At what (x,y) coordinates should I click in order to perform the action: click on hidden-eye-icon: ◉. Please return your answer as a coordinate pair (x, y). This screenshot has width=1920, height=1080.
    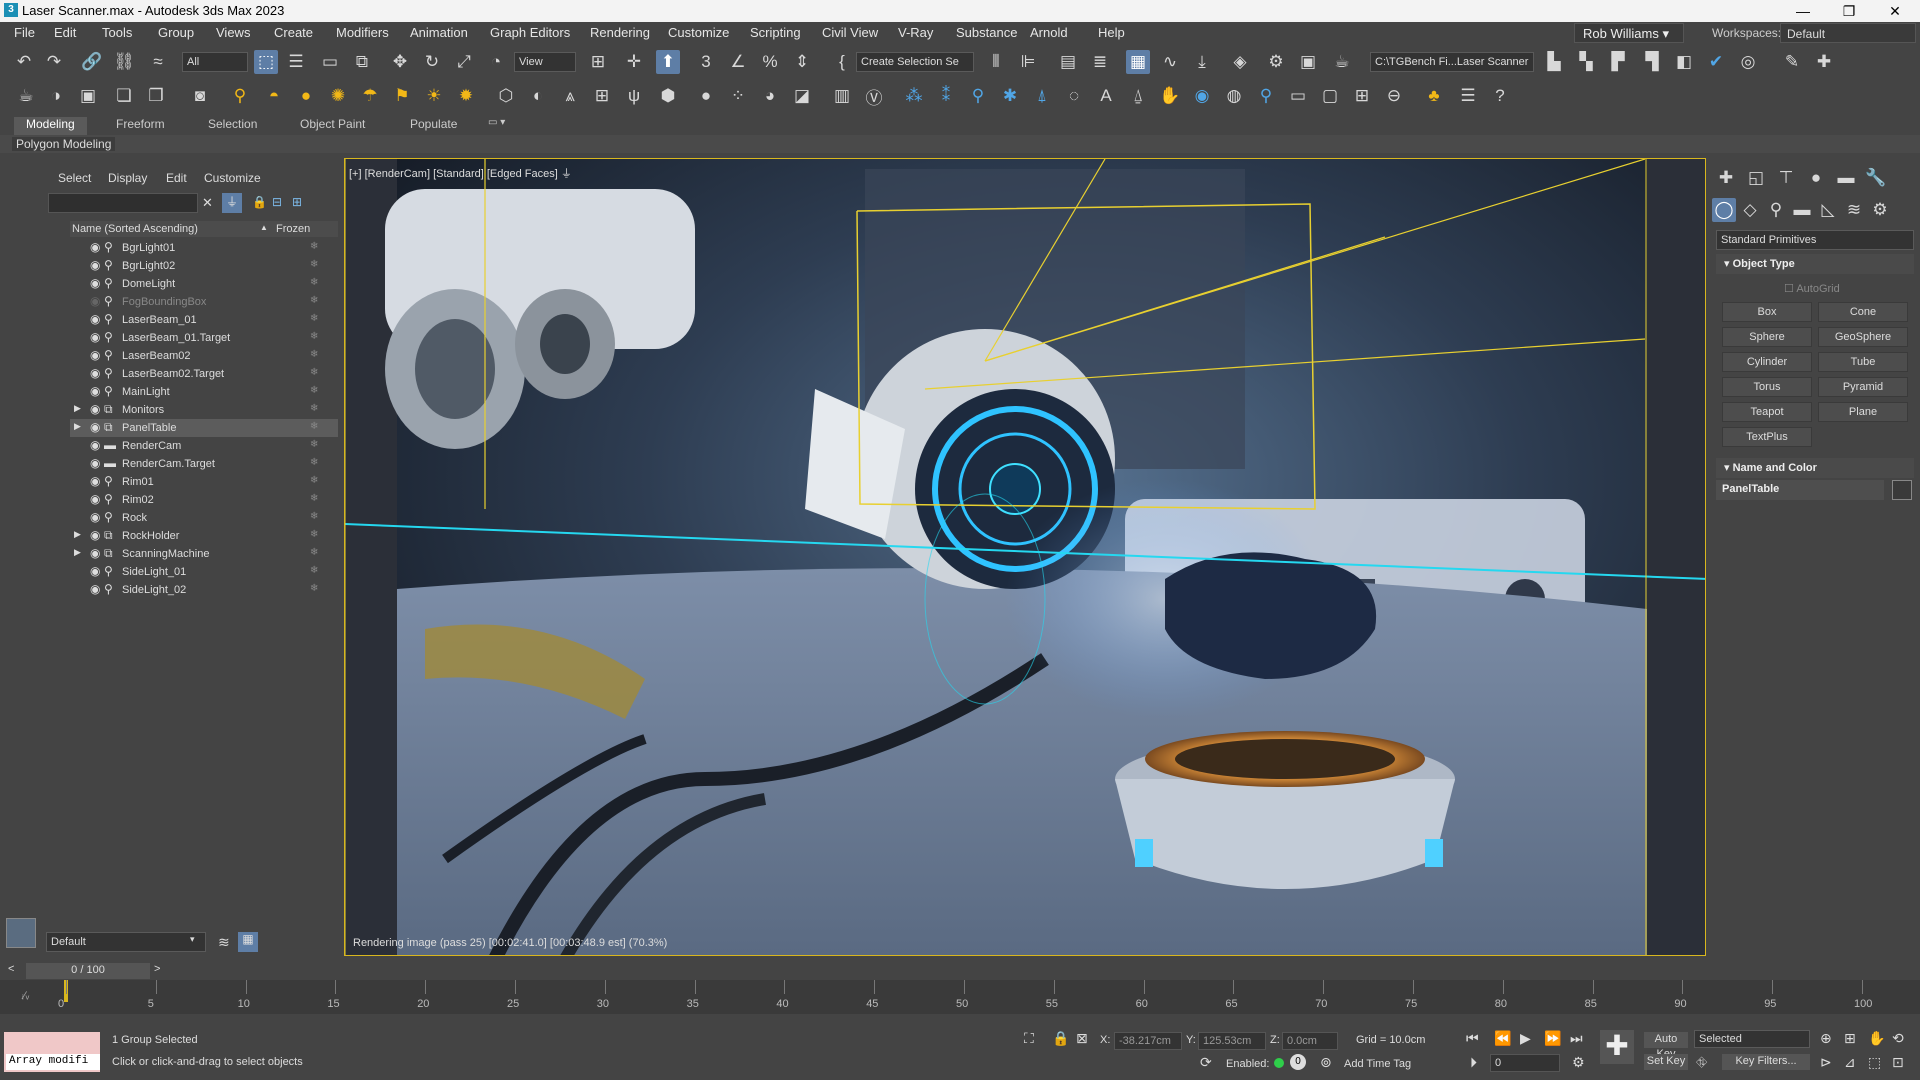
    Looking at the image, I should click on (95, 301).